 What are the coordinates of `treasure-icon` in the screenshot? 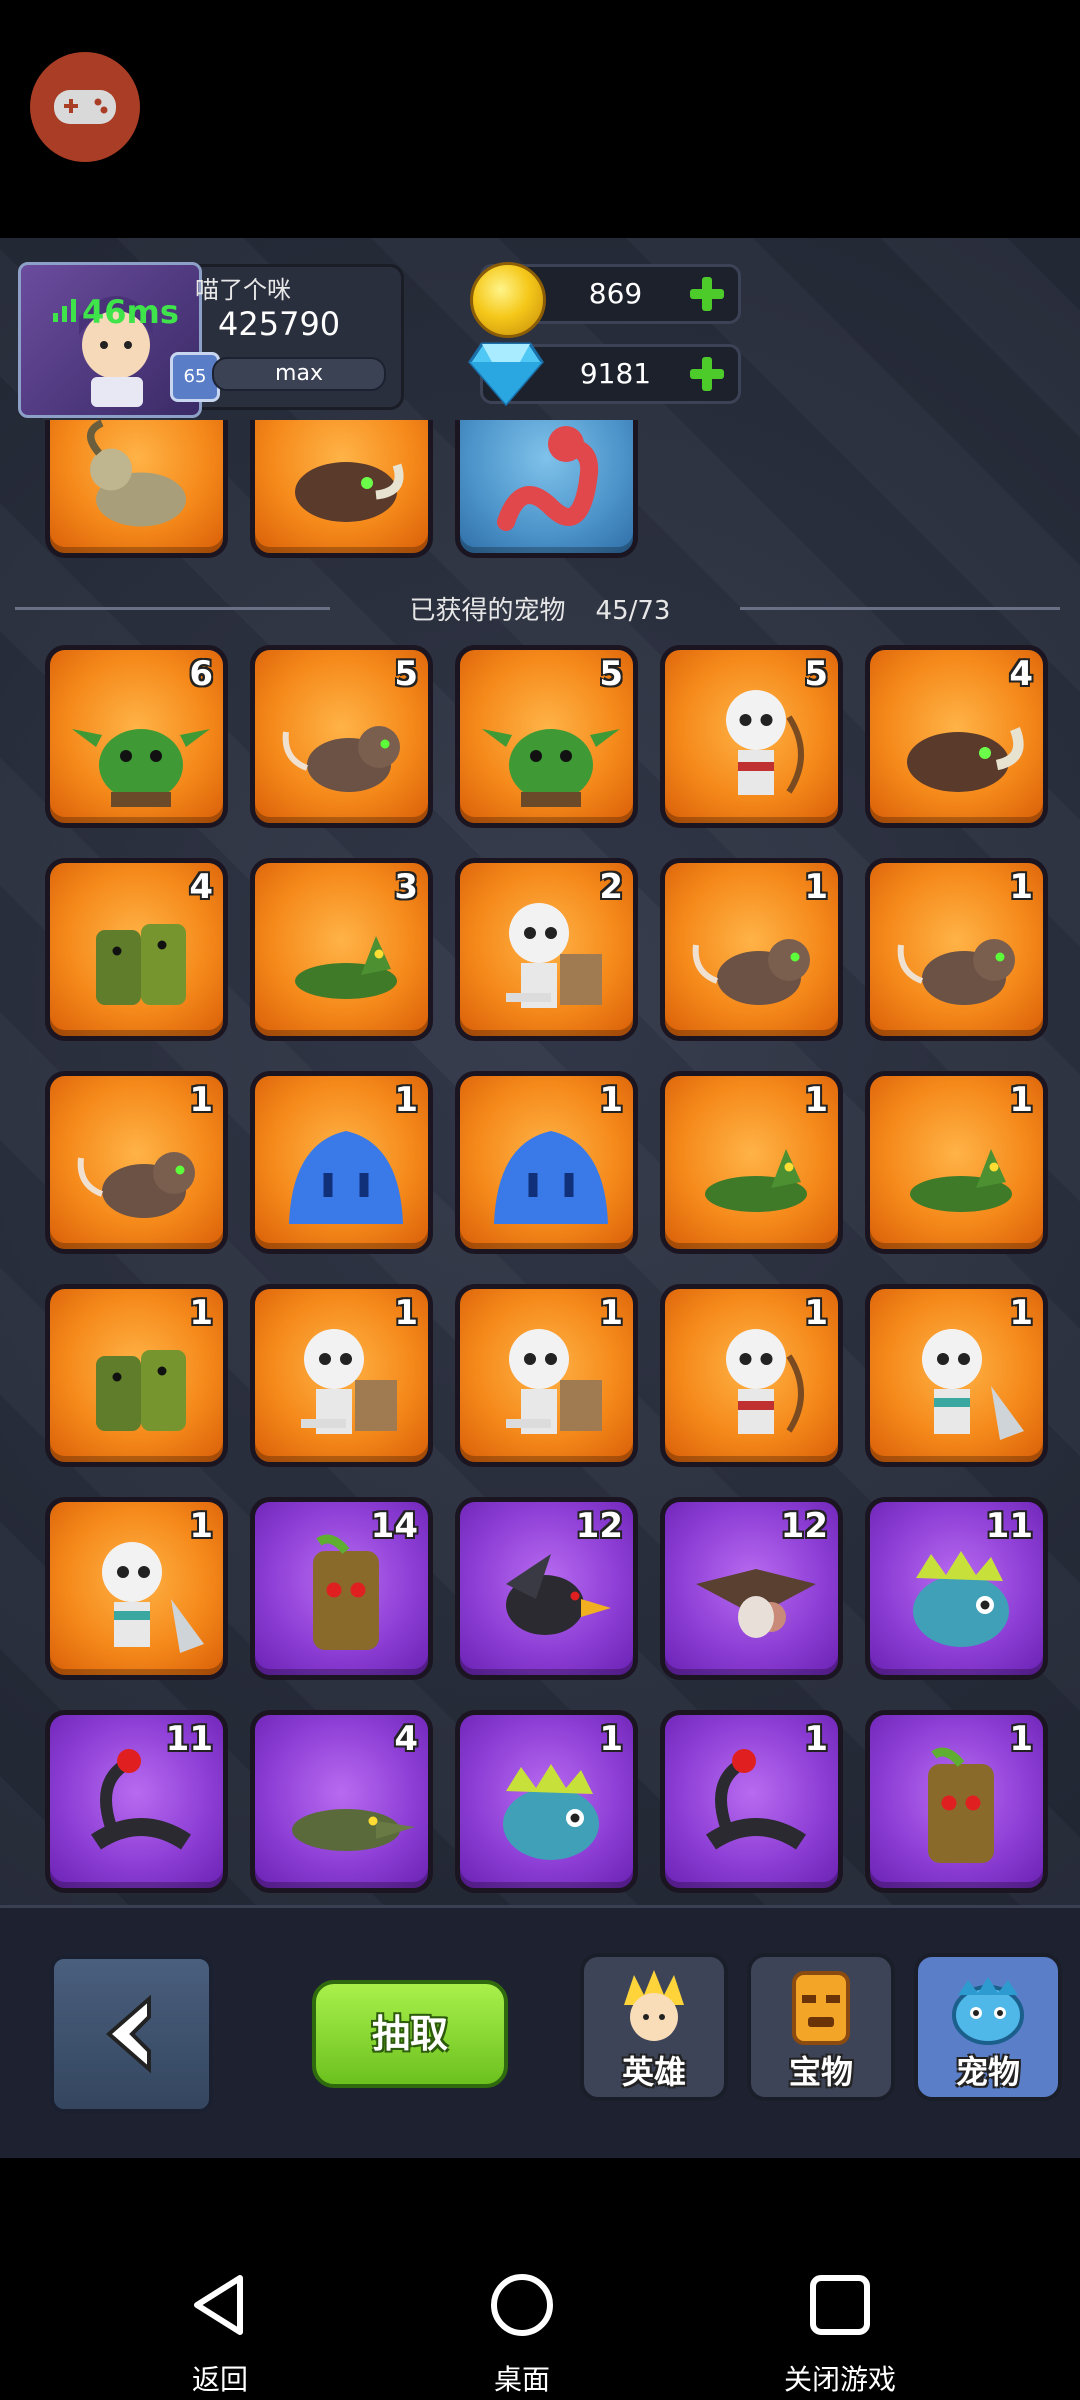 It's located at (821, 2008).